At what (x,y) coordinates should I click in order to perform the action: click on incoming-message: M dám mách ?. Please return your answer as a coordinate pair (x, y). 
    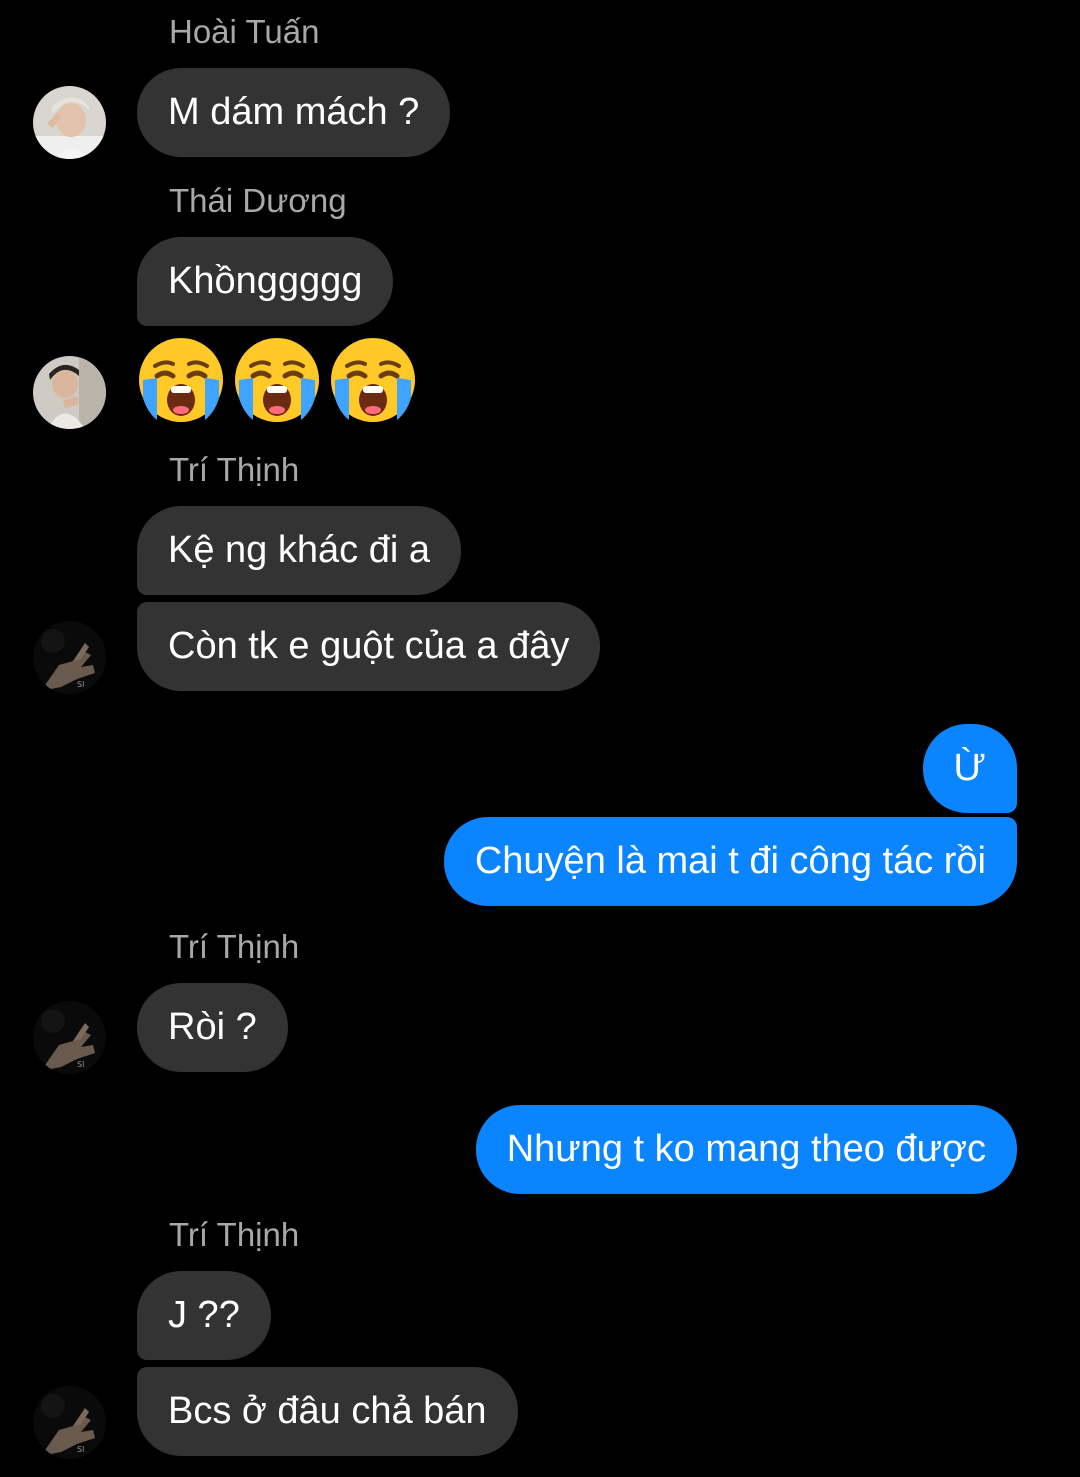
    Looking at the image, I should click on (294, 112).